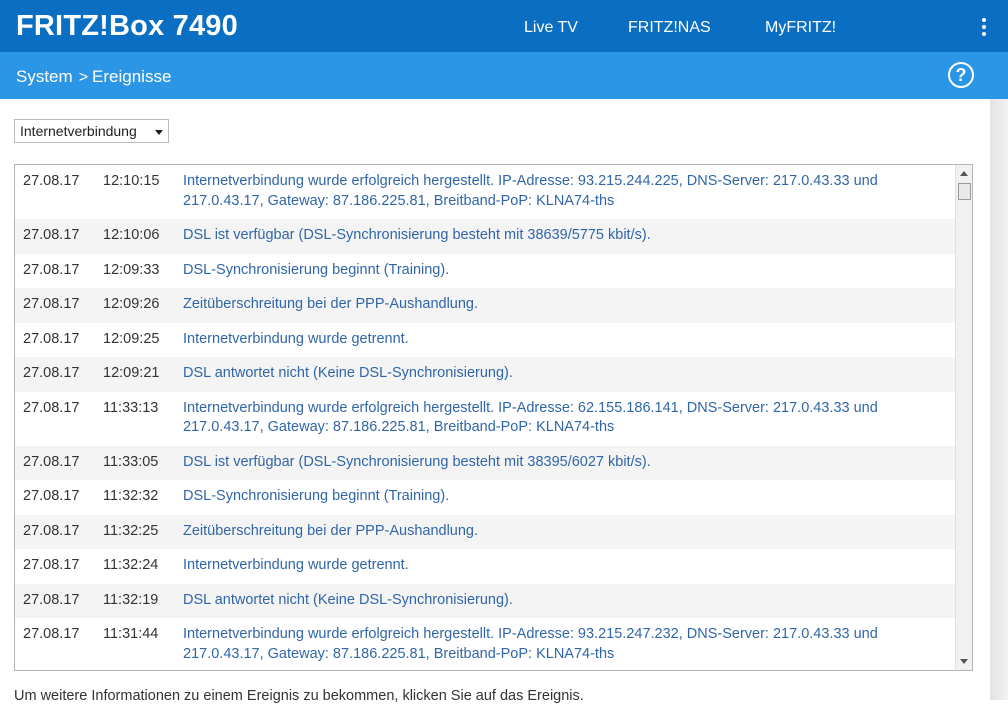  What do you see at coordinates (131, 235) in the screenshot?
I see `event-time: 12:10:06` at bounding box center [131, 235].